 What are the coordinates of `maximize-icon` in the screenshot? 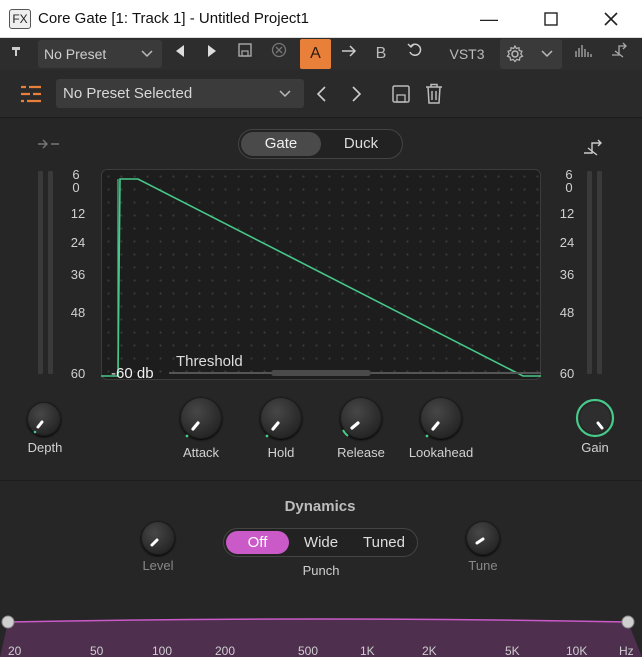 It's located at (551, 19).